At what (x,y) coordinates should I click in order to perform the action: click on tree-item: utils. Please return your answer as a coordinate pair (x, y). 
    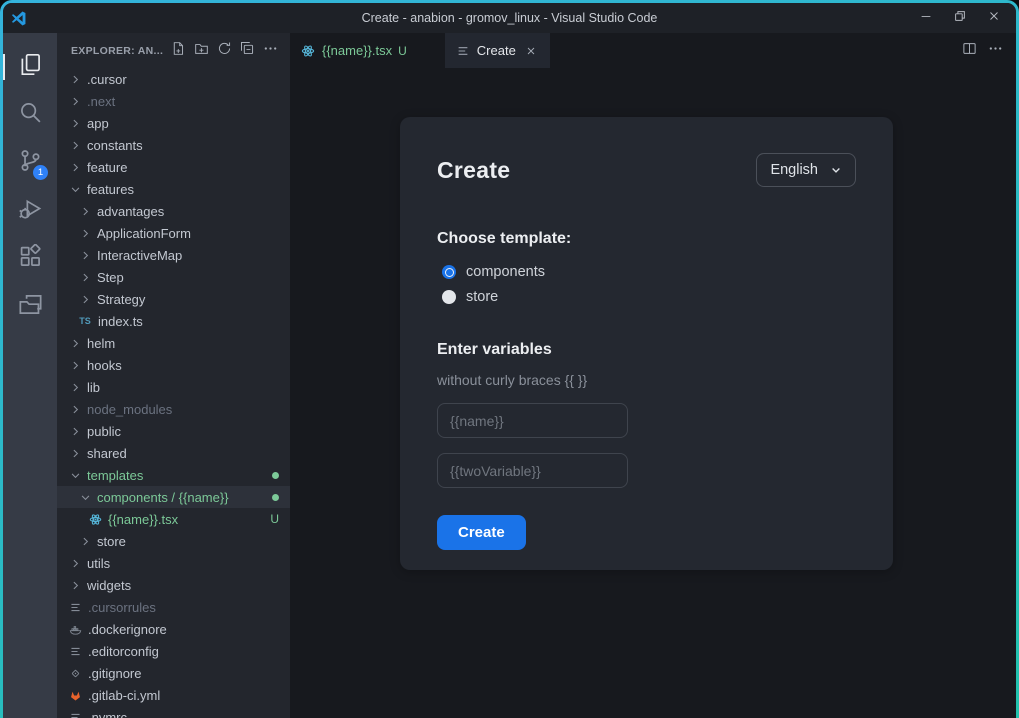
    Looking at the image, I should click on (173, 563).